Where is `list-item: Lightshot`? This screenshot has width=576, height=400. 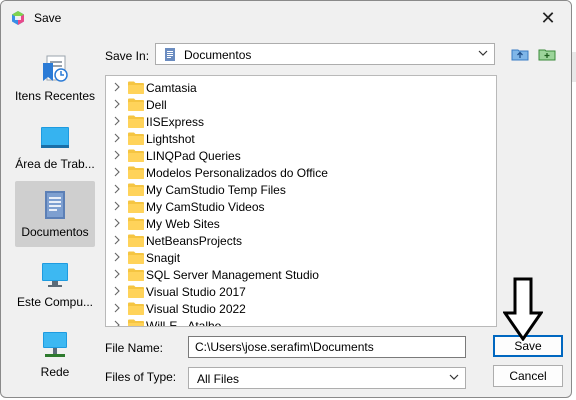
list-item: Lightshot is located at coordinates (301, 138).